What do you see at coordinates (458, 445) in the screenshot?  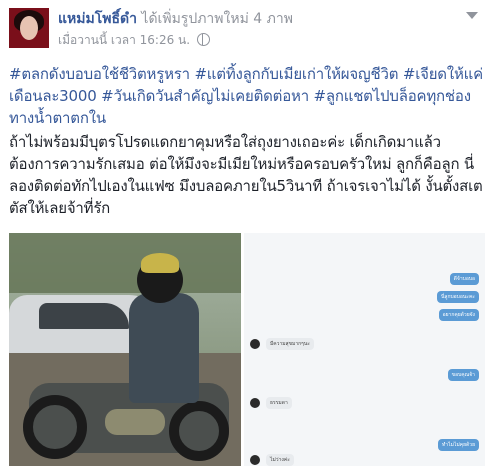 I see `chat-message-right: ทำไมไม่คุยด้วย` at bounding box center [458, 445].